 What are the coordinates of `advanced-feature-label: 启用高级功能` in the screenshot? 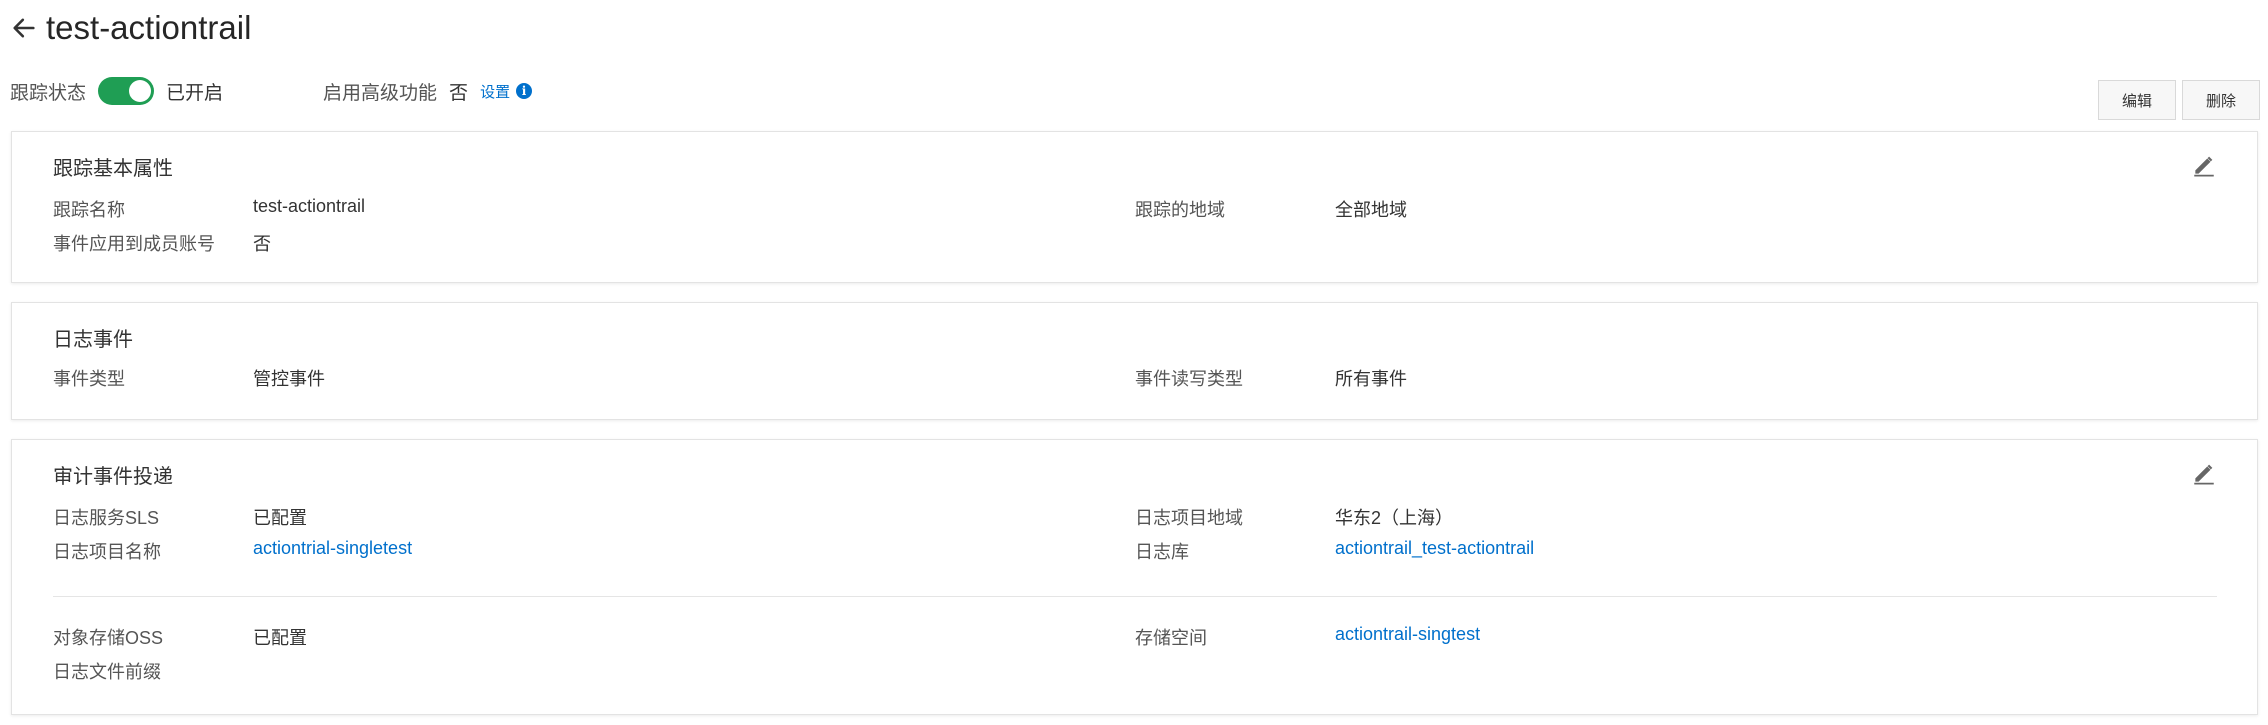 It's located at (380, 93).